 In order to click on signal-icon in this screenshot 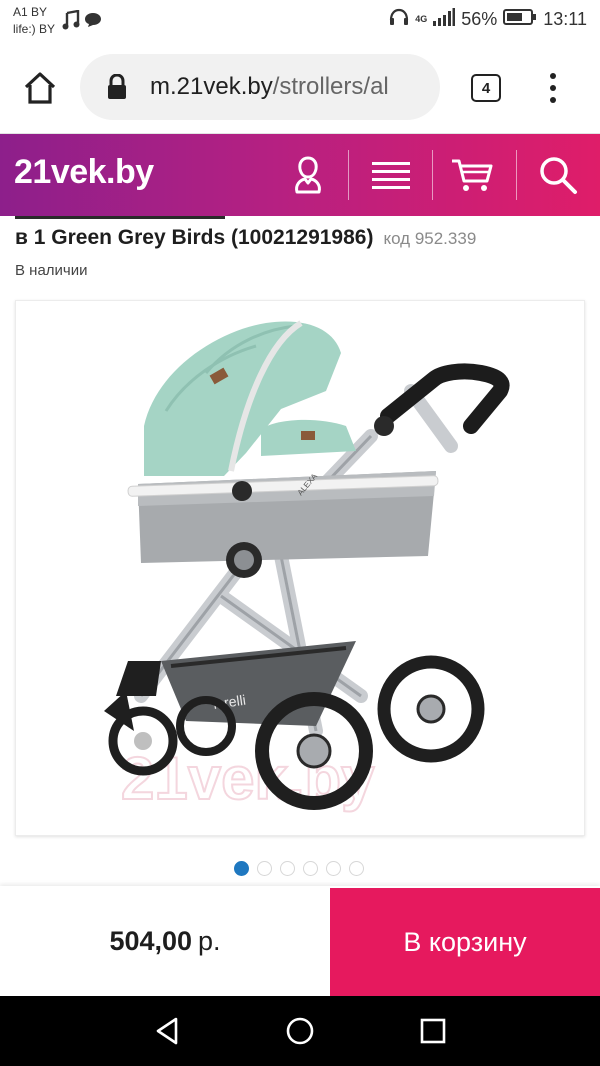, I will do `click(444, 19)`.